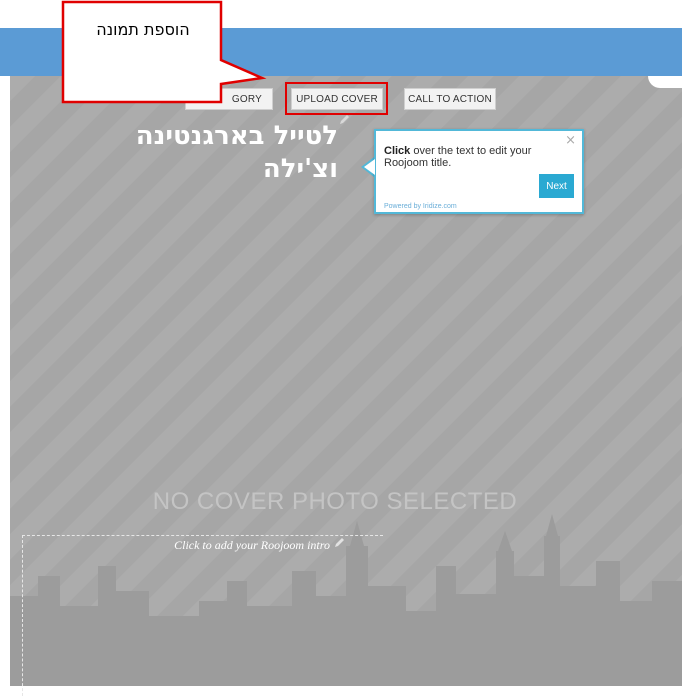  I want to click on powered-by-link: Powered by Iridize.com, so click(420, 206).